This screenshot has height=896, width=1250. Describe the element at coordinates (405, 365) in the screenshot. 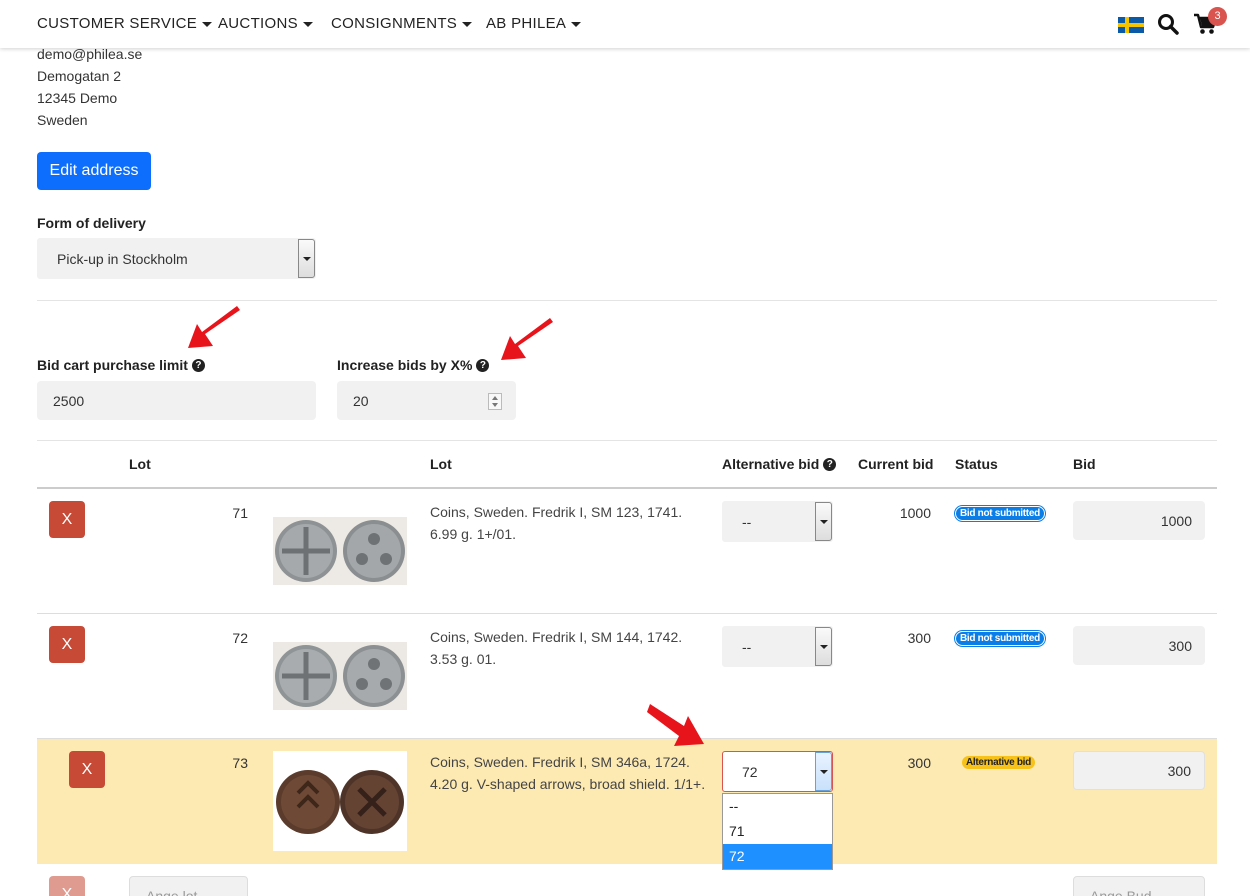

I see `increase-bids-text: Increase bids by X%` at that location.